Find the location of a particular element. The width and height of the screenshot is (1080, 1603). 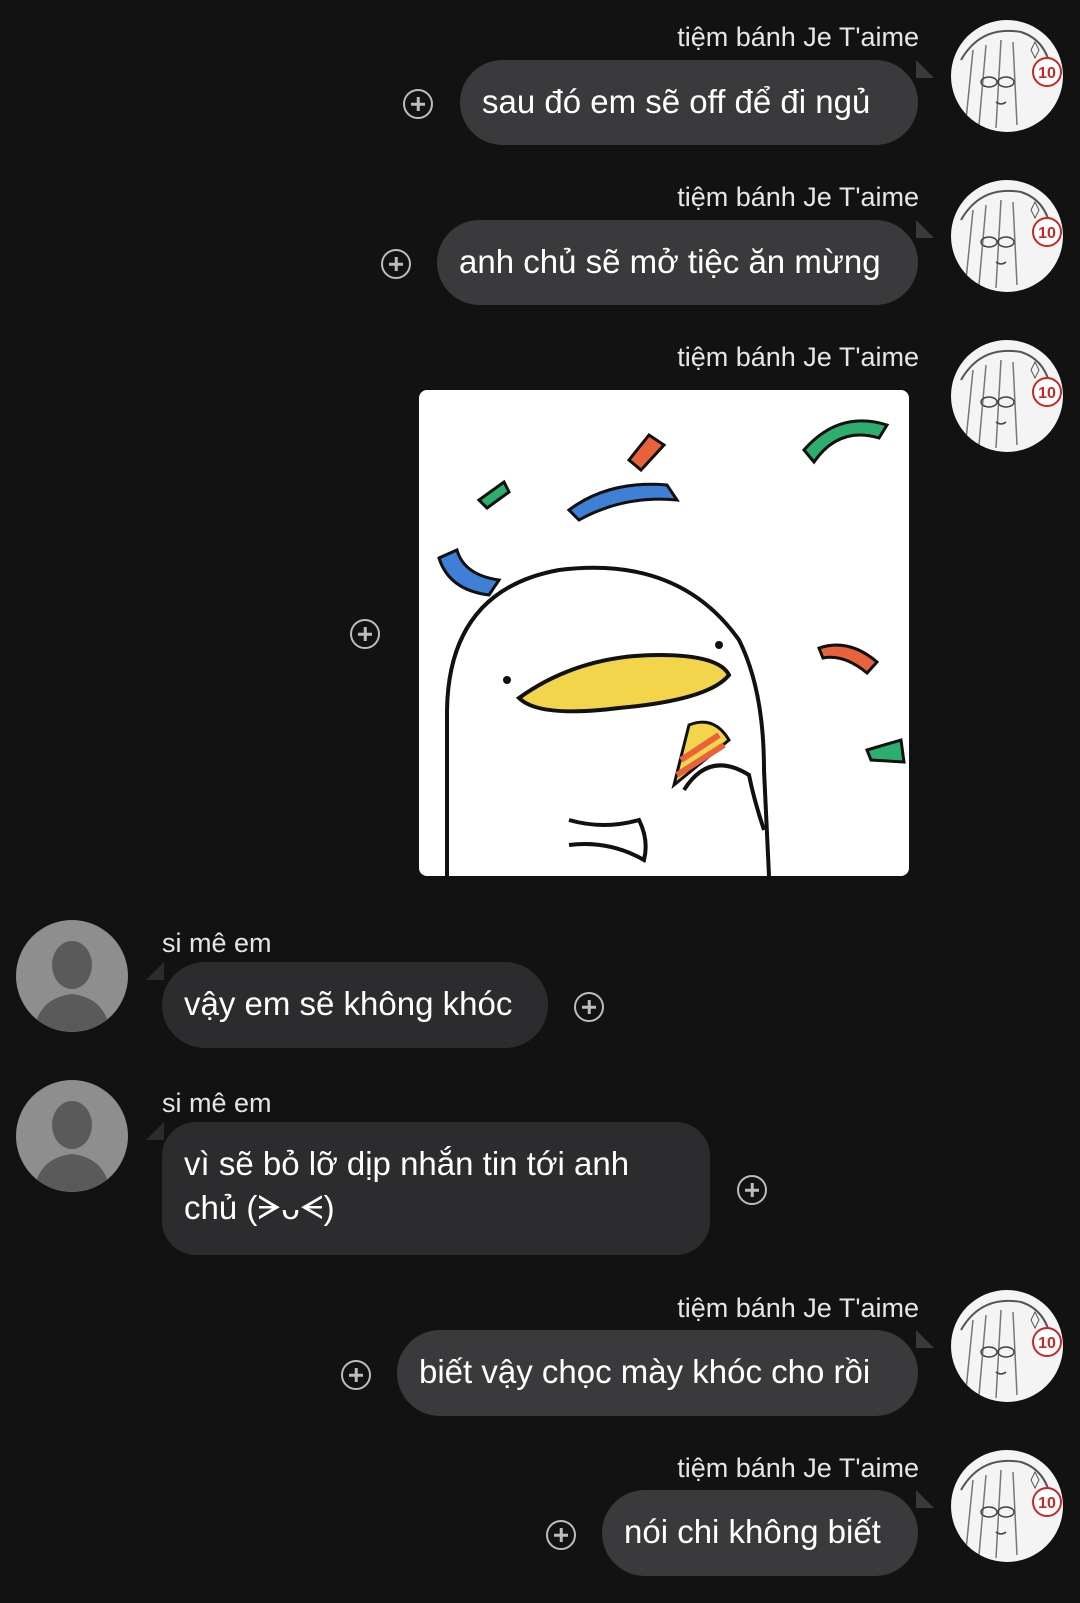

celebrating-duck-sticker is located at coordinates (664, 633).